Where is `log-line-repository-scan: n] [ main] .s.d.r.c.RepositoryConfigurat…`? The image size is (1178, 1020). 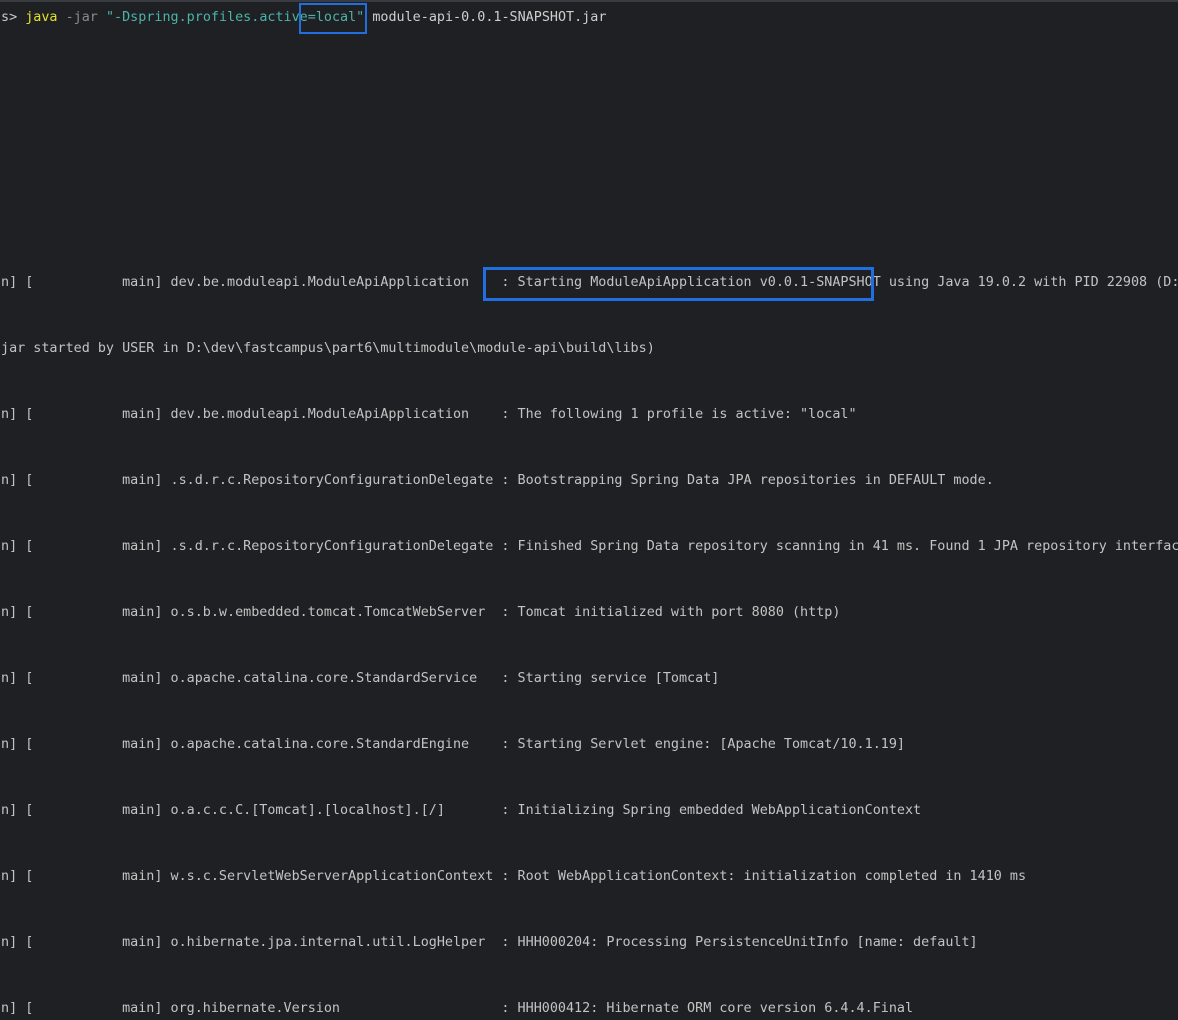 log-line-repository-scan: n] [ main] .s.d.r.c.RepositoryConfigurat… is located at coordinates (589, 546).